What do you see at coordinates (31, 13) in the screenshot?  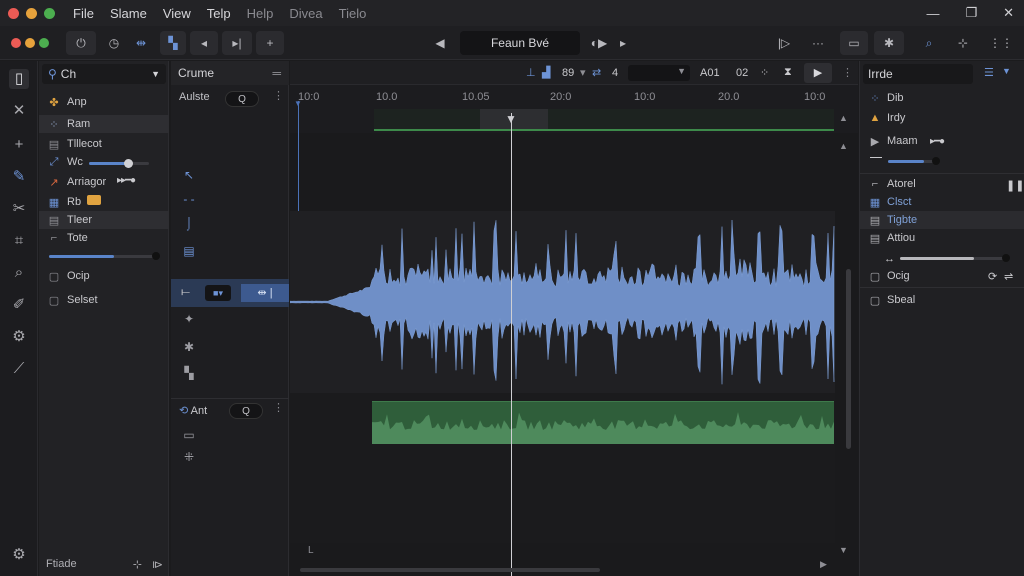 I see `minimize-window-button` at bounding box center [31, 13].